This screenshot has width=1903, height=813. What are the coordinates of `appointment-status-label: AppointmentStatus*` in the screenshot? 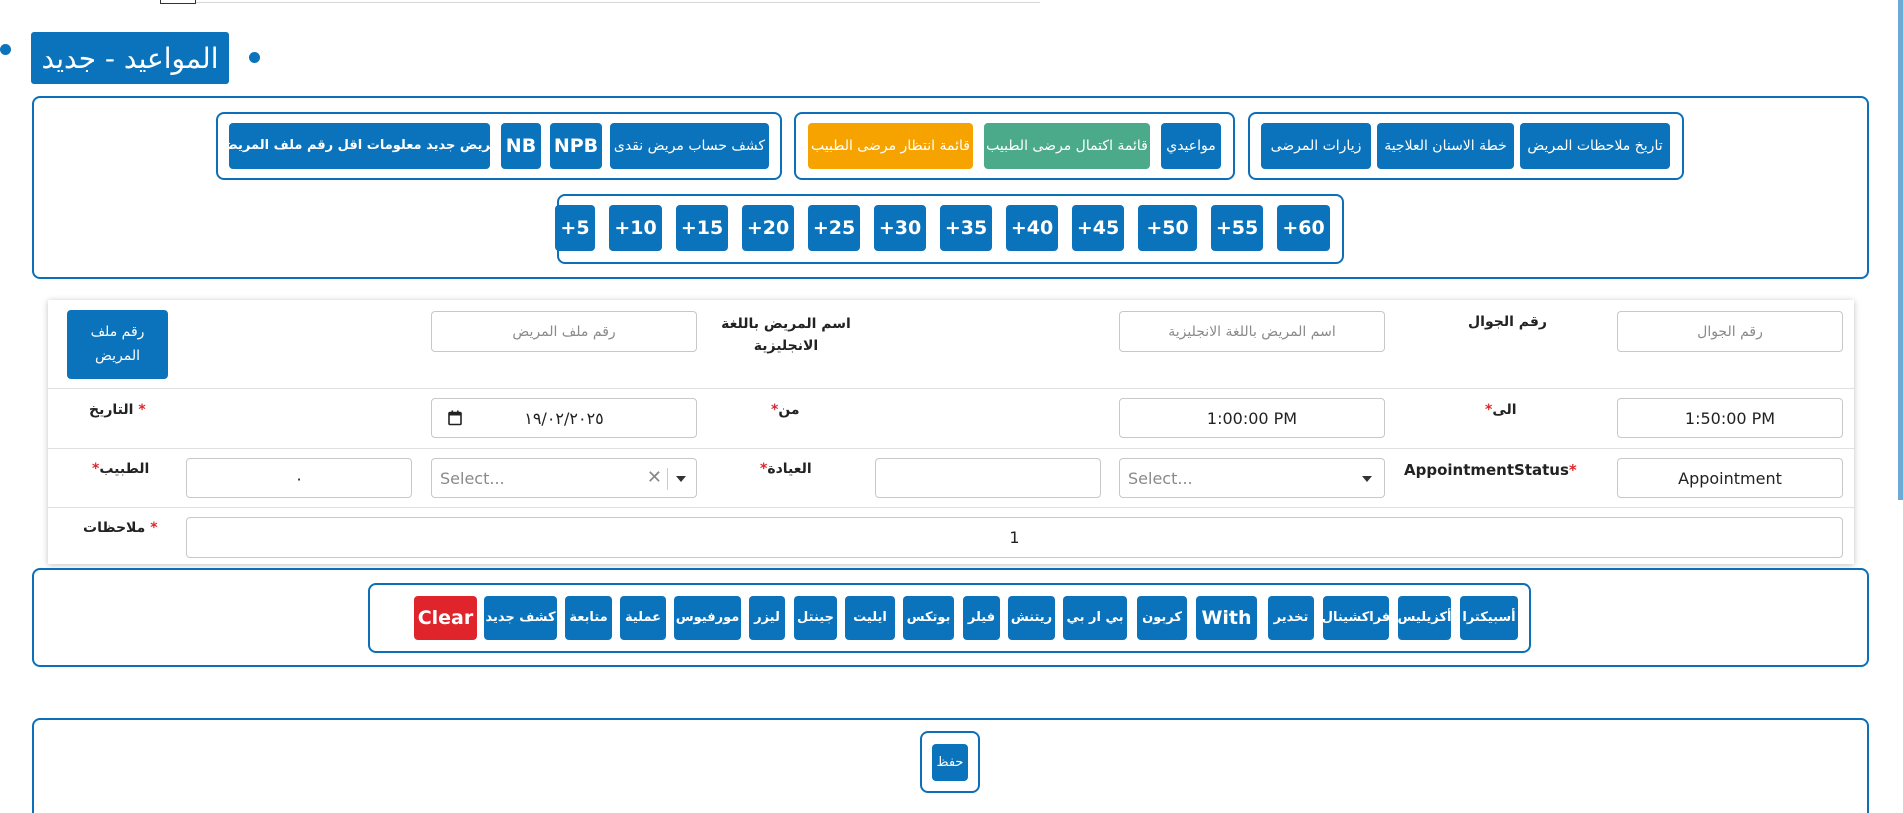 It's located at (1490, 470).